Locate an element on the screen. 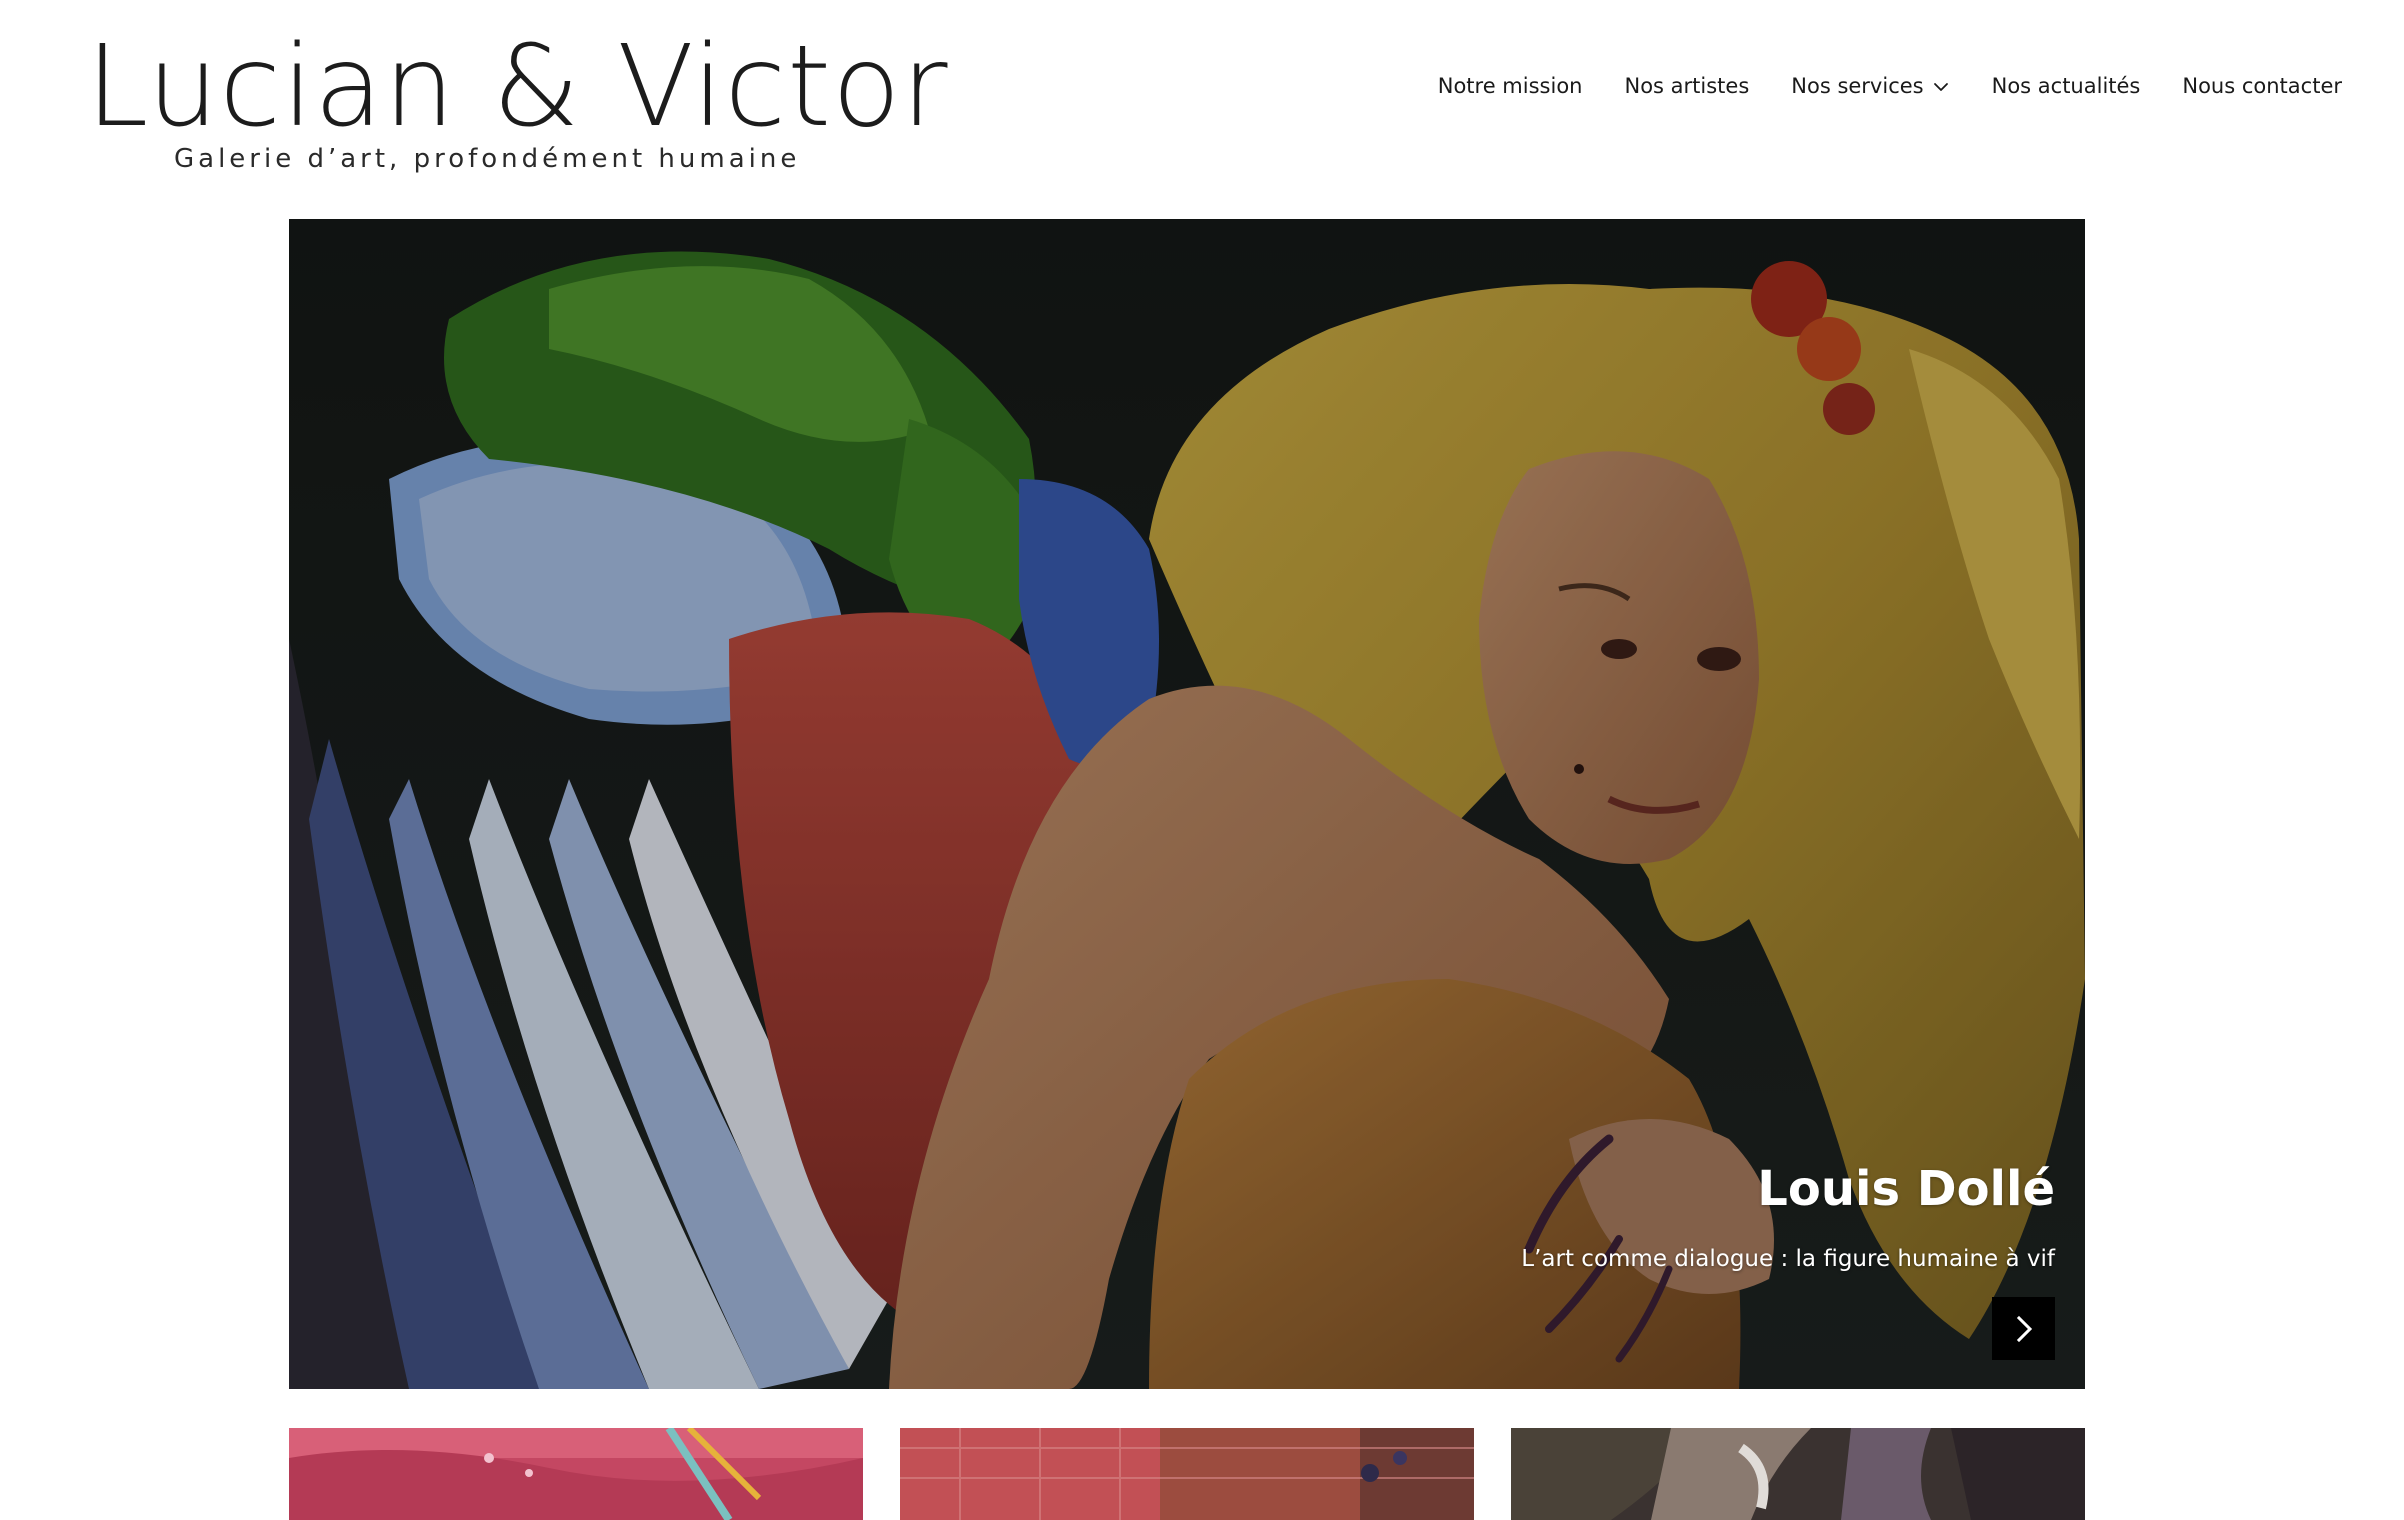  nav-item-label: Nos artistes is located at coordinates (1687, 86).